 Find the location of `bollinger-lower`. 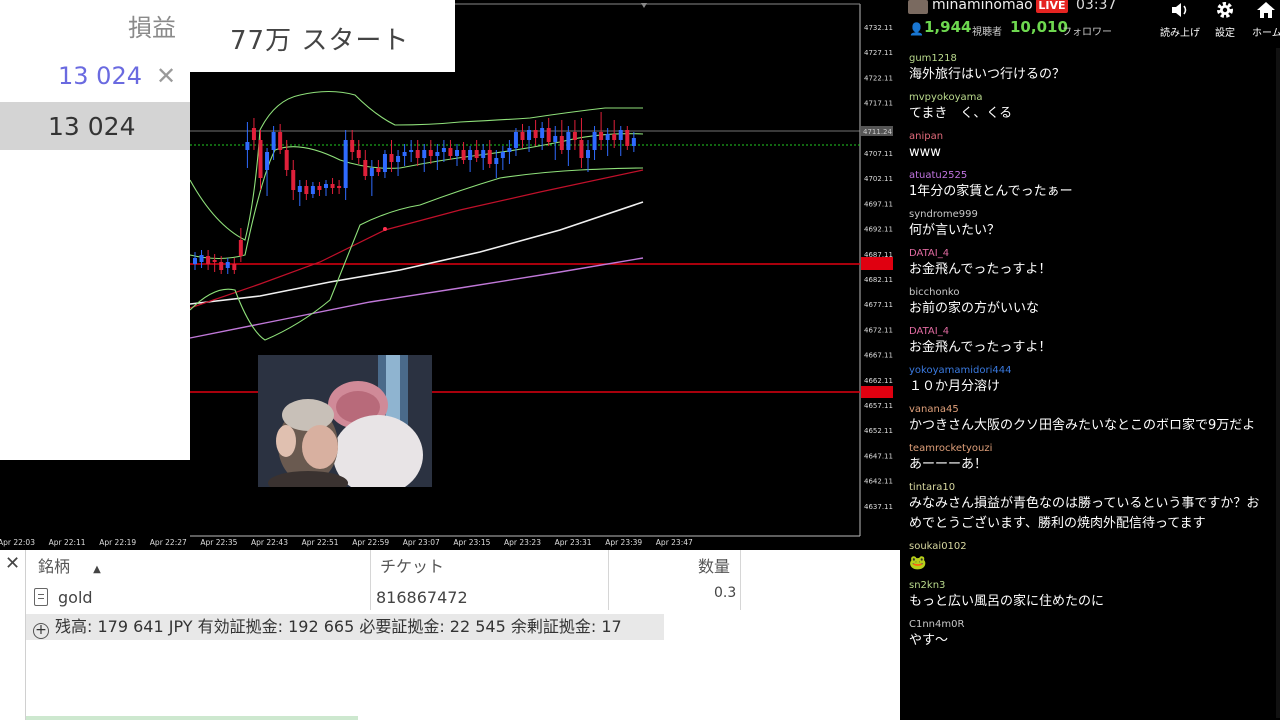

bollinger-lower is located at coordinates (416, 254).